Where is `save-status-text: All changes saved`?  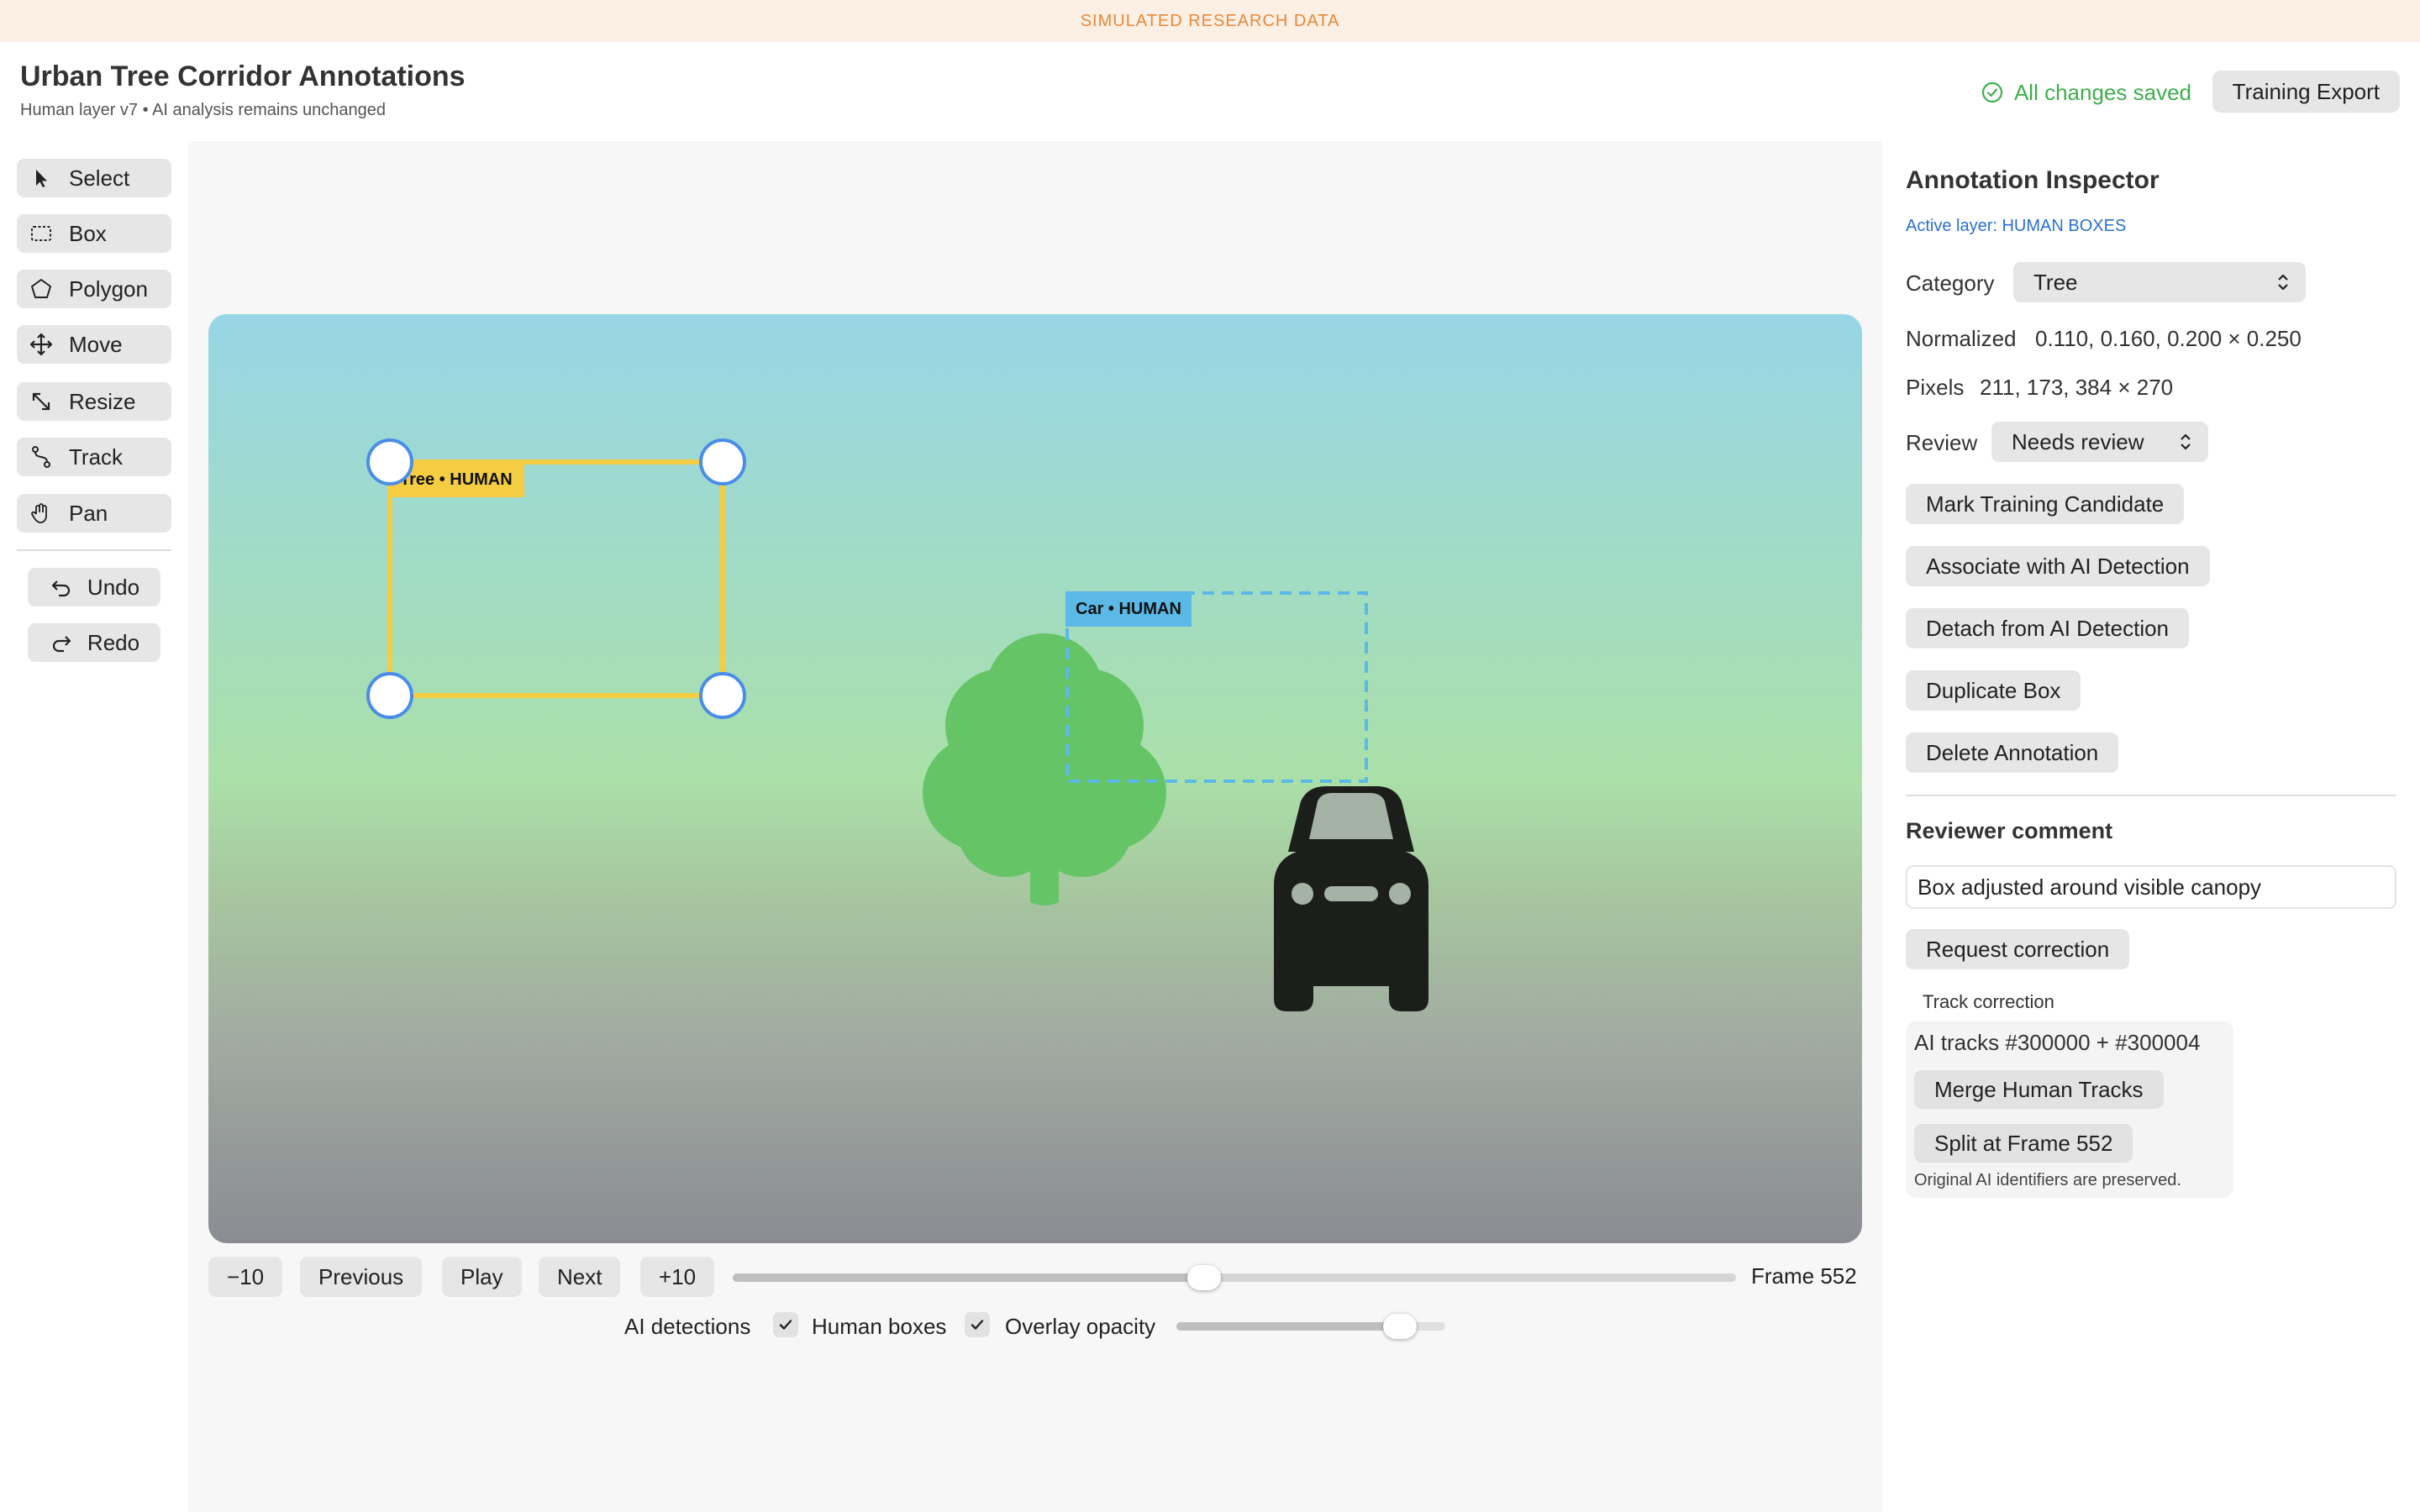
save-status-text: All changes saved is located at coordinates (2102, 92).